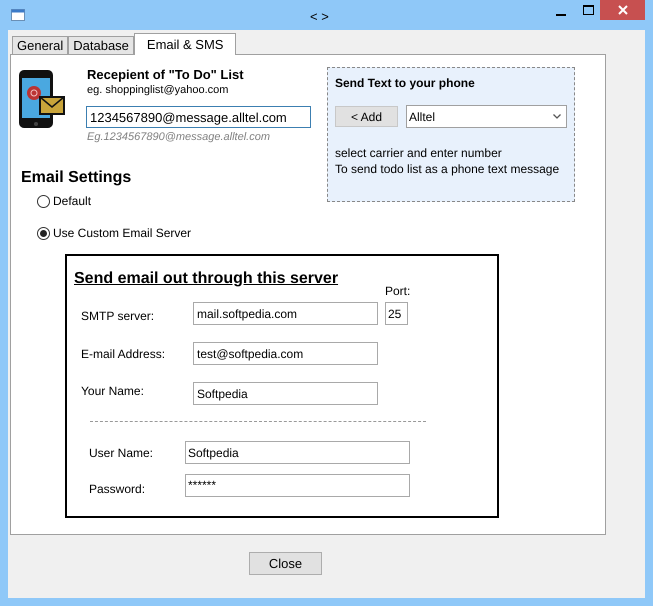 This screenshot has height=606, width=653. Describe the element at coordinates (117, 489) in the screenshot. I see `field-label: Password:` at that location.